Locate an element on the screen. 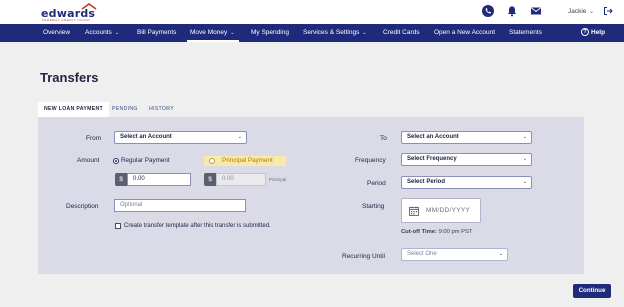 The image size is (624, 307). calendar-icon is located at coordinates (414, 211).